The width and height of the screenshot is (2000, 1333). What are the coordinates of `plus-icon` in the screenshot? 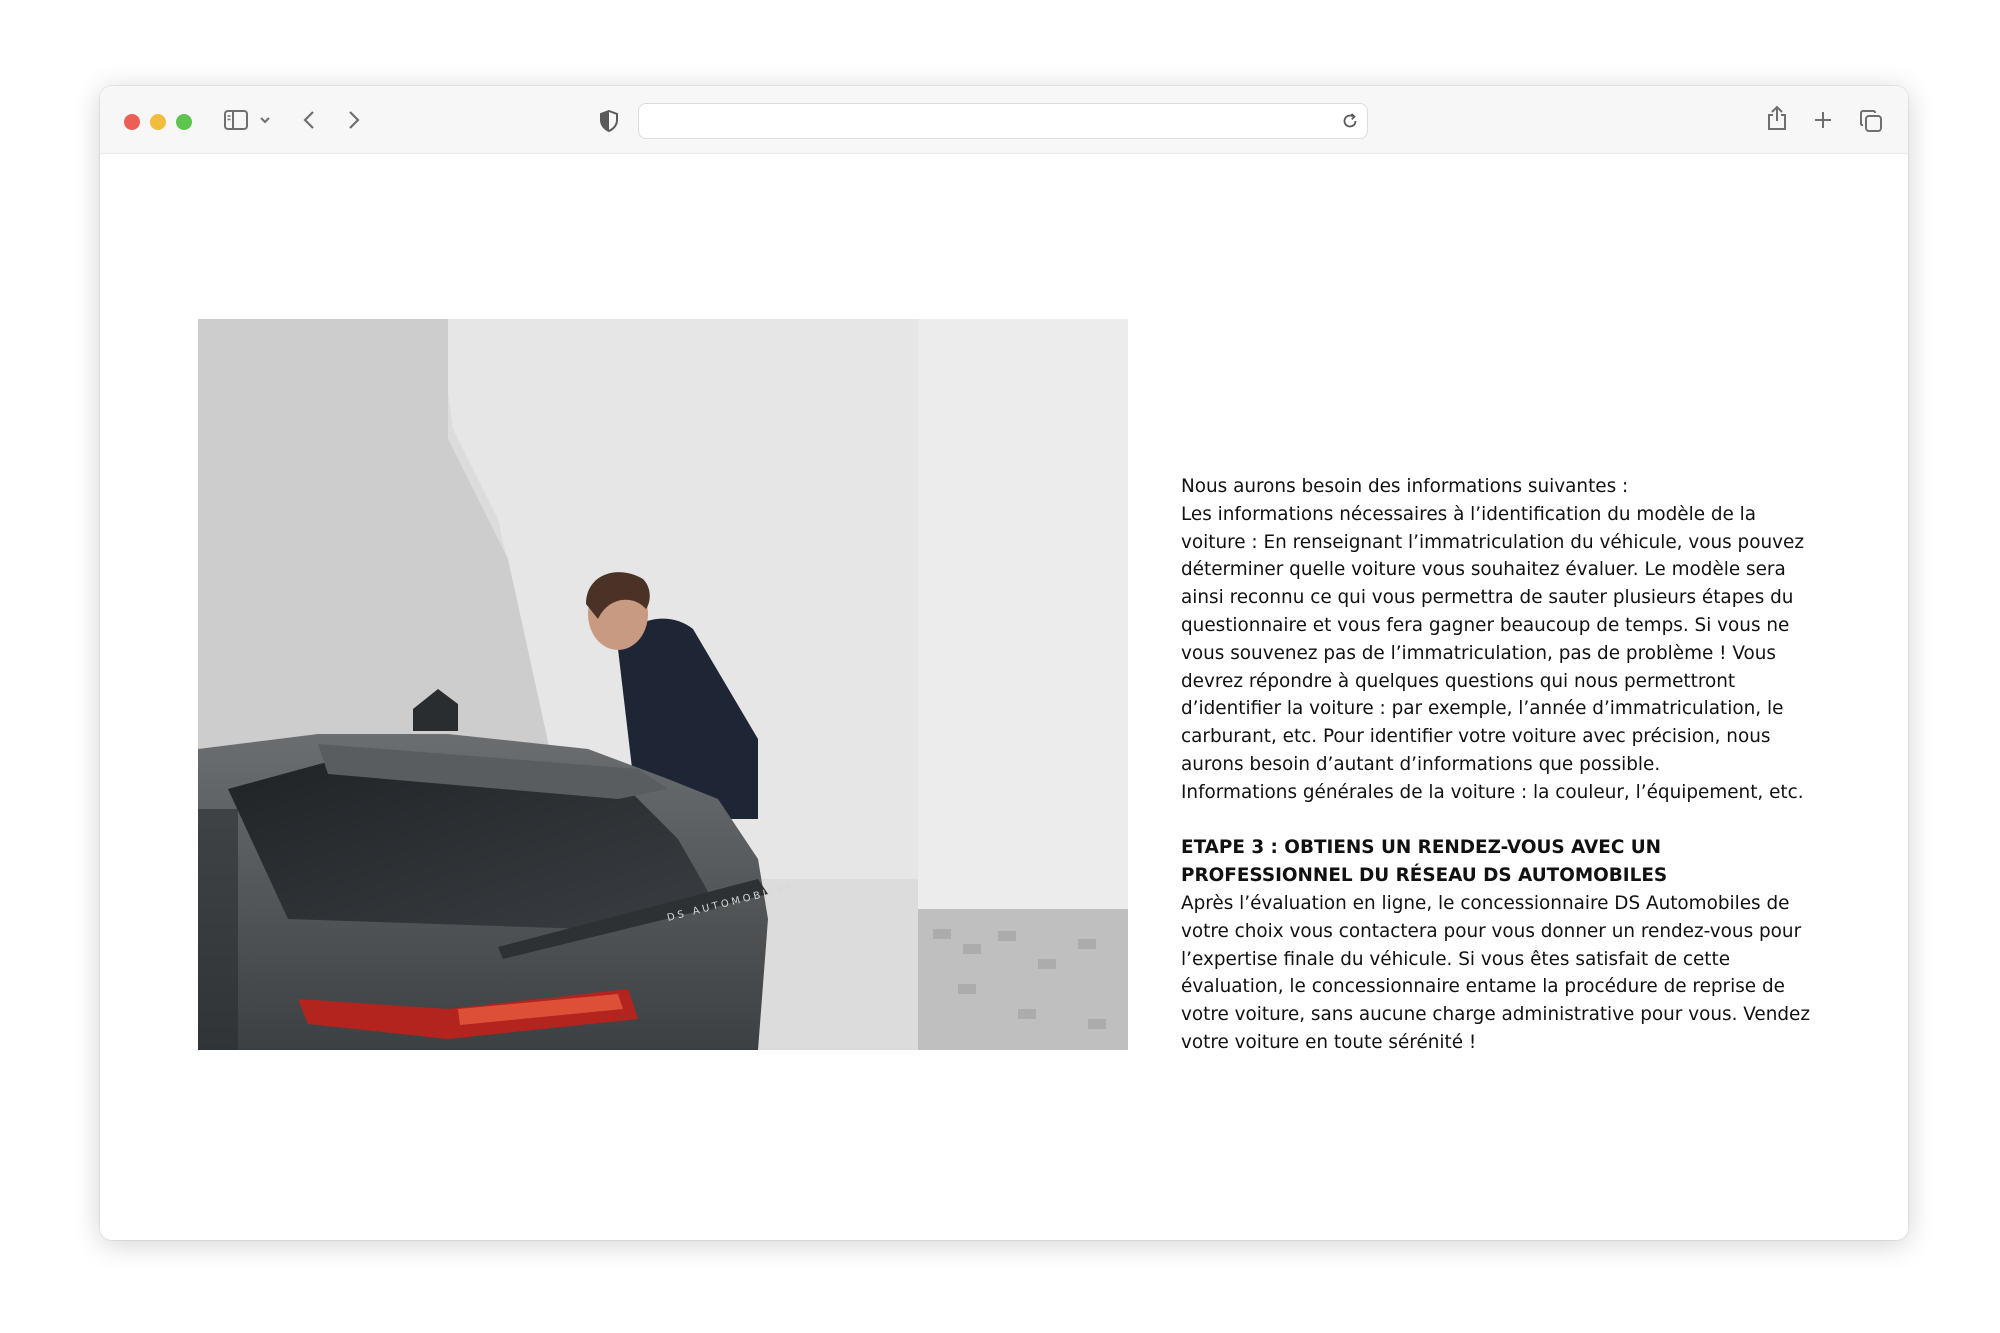 It's located at (1823, 120).